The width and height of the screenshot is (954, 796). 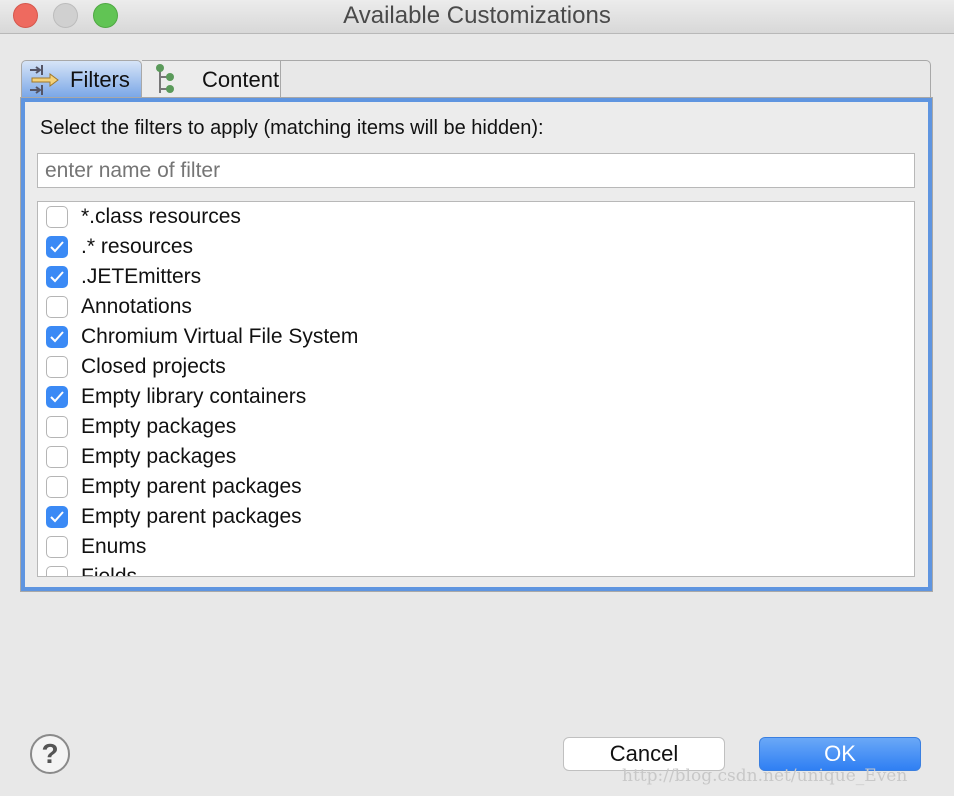 I want to click on tab-content: Content, so click(x=211, y=79).